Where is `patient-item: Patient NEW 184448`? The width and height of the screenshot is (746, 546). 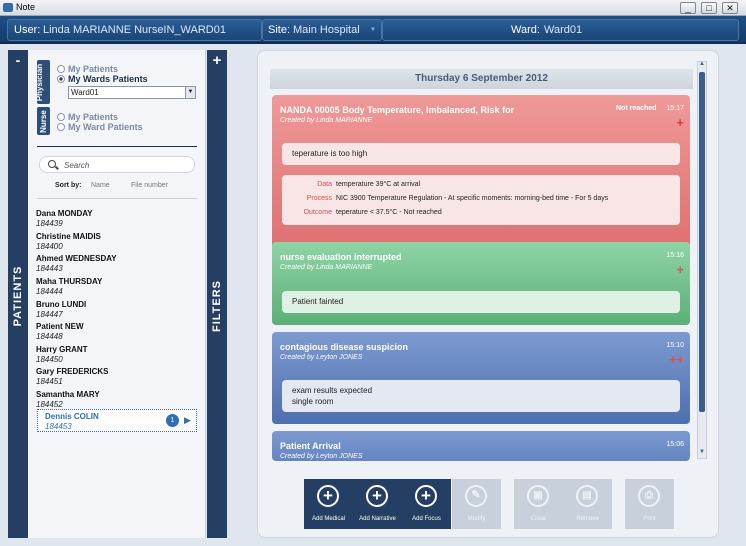
patient-item: Patient NEW 184448 is located at coordinates (117, 333).